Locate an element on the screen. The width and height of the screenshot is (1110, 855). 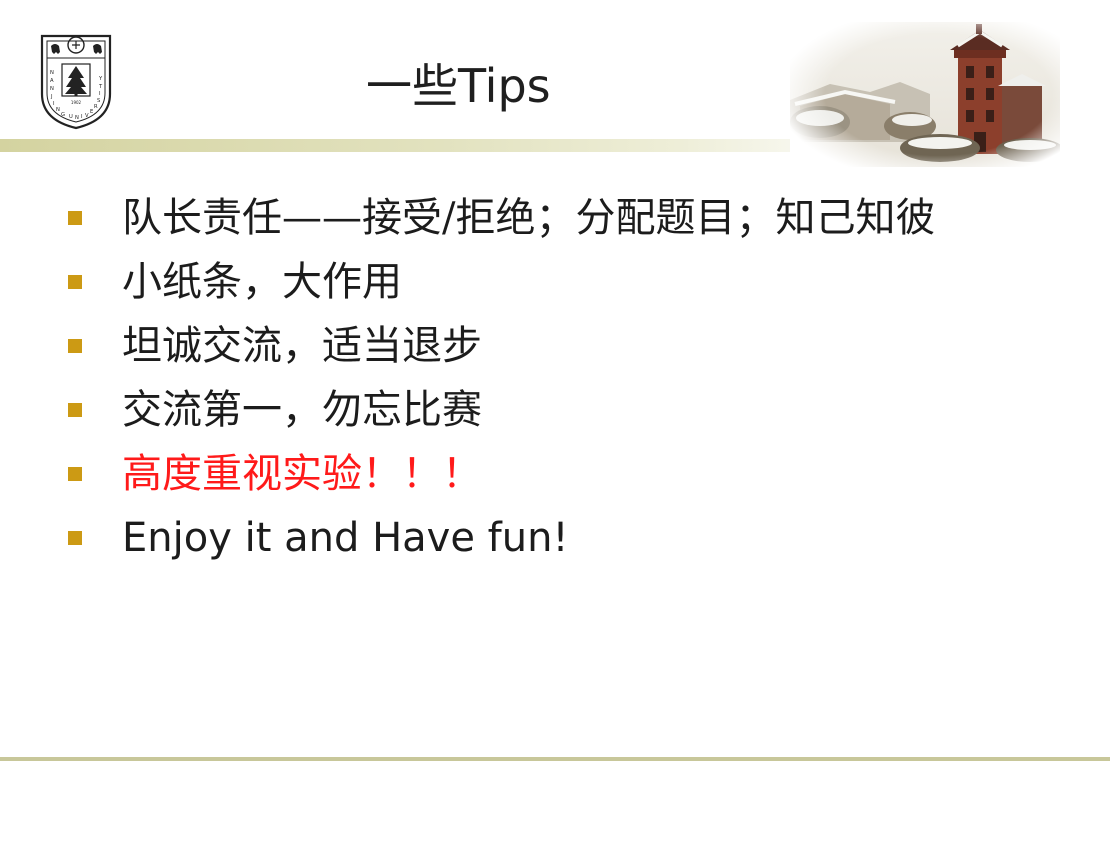
slide-title: 一些Tips is located at coordinates (458, 86).